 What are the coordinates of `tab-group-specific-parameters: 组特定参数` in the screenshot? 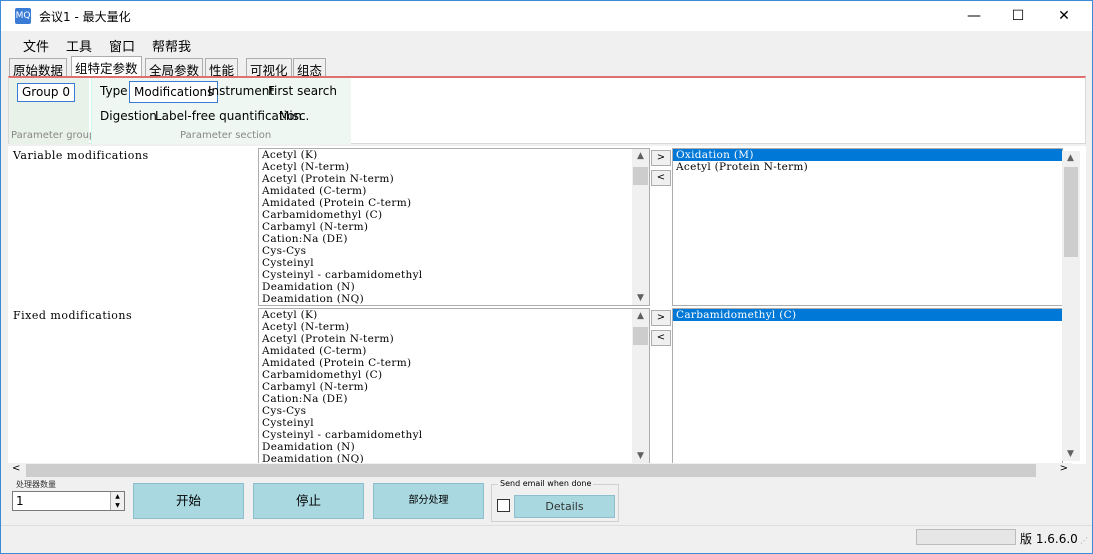 It's located at (106, 67).